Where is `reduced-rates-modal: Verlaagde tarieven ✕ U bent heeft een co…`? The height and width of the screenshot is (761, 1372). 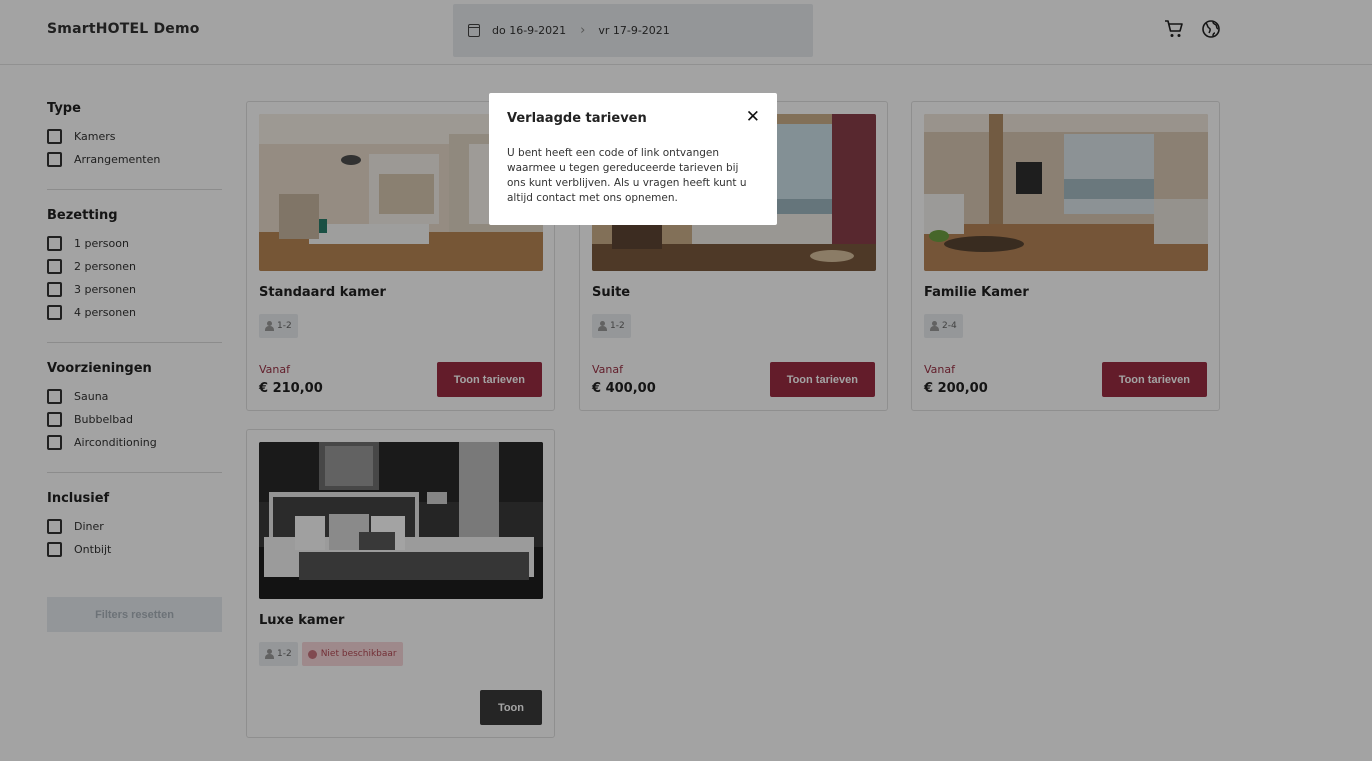 reduced-rates-modal: Verlaagde tarieven ✕ U bent heeft een co… is located at coordinates (633, 159).